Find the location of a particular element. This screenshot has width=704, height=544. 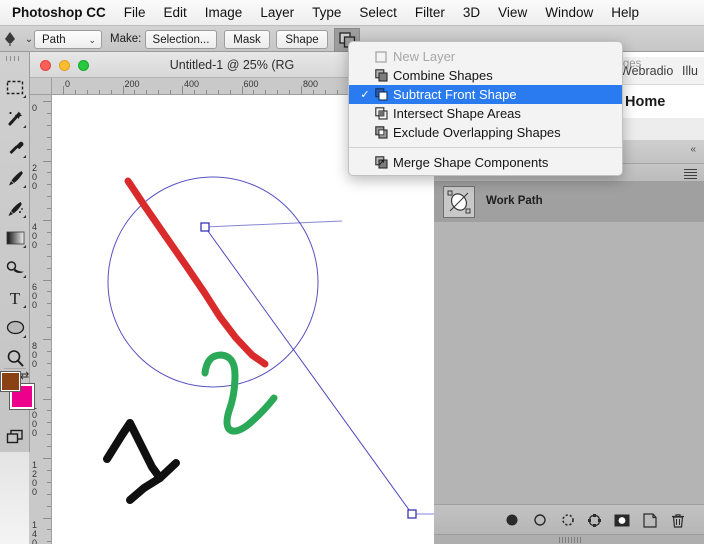

anchor-point-top is located at coordinates (205, 227).